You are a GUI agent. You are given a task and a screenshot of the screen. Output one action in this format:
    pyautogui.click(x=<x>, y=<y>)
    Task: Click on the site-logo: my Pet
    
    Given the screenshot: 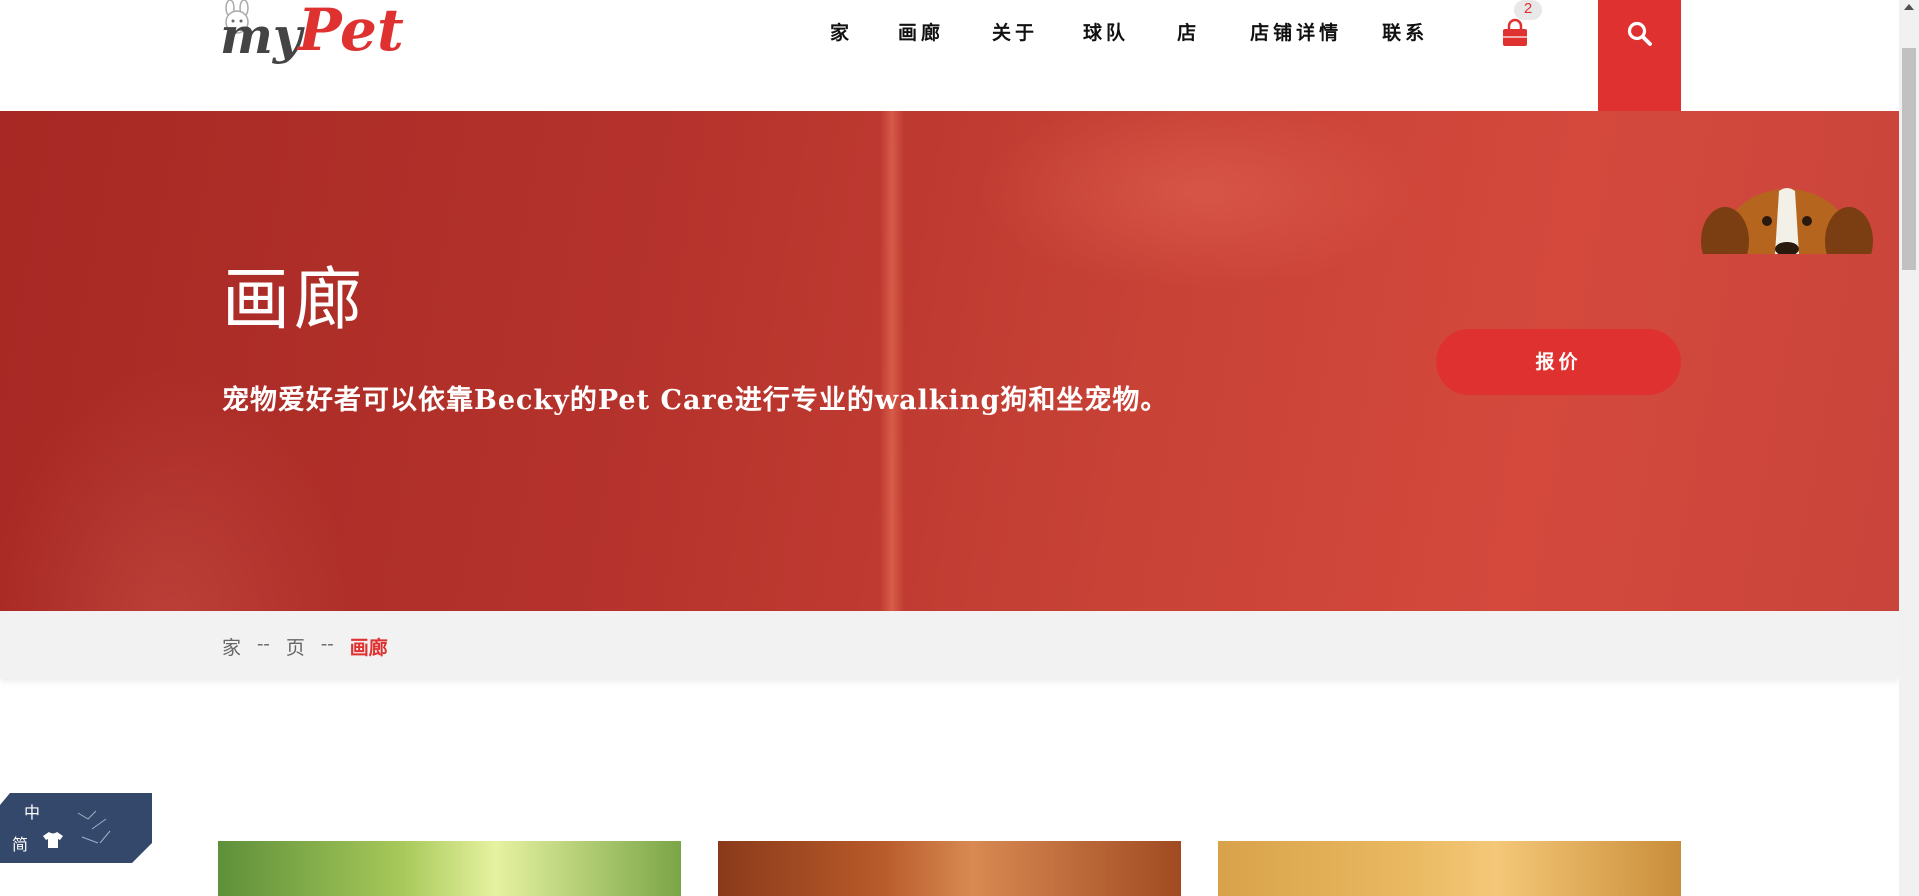 What is the action you would take?
    pyautogui.click(x=311, y=40)
    